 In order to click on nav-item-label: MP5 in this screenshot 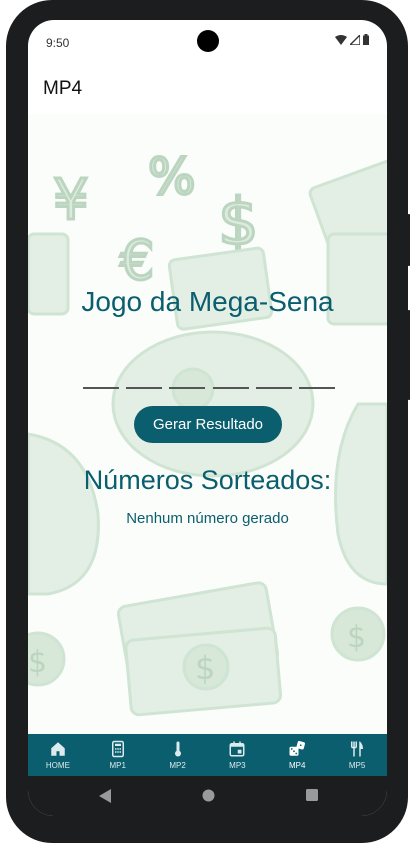, I will do `click(357, 765)`.